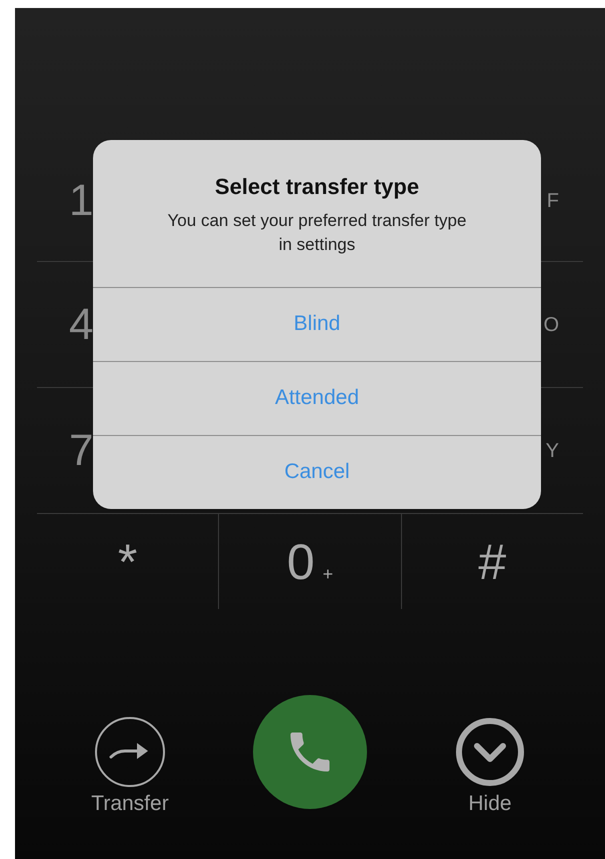  Describe the element at coordinates (310, 561) in the screenshot. I see `keypad-key: 0 +` at that location.